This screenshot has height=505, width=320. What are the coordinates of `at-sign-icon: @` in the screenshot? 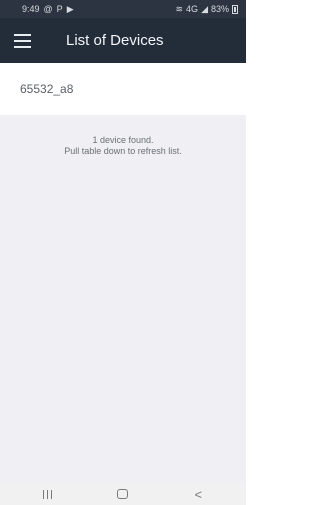 It's located at (48, 8).